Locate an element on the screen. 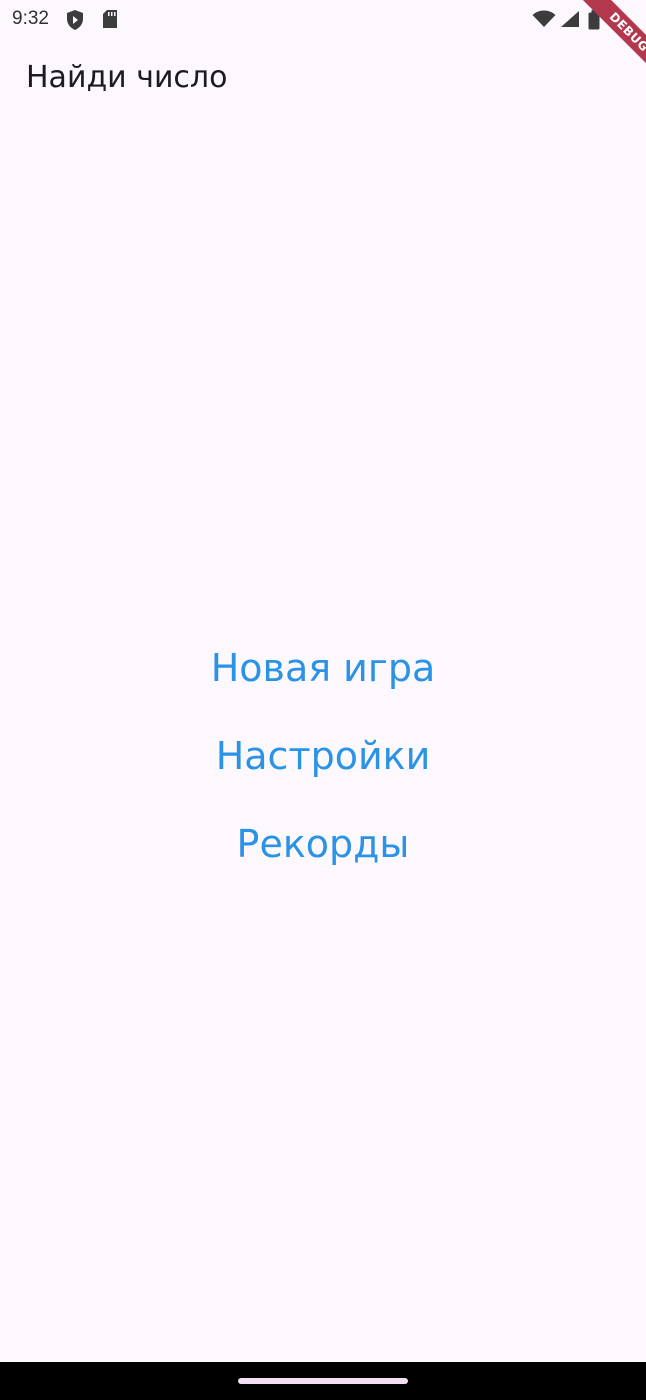  status-time: 9:32 is located at coordinates (30, 18).